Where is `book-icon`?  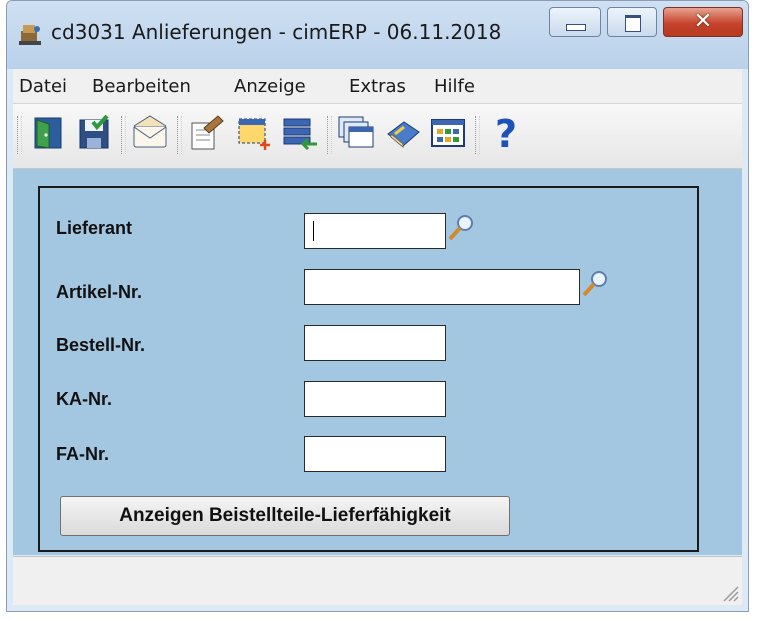 book-icon is located at coordinates (403, 133).